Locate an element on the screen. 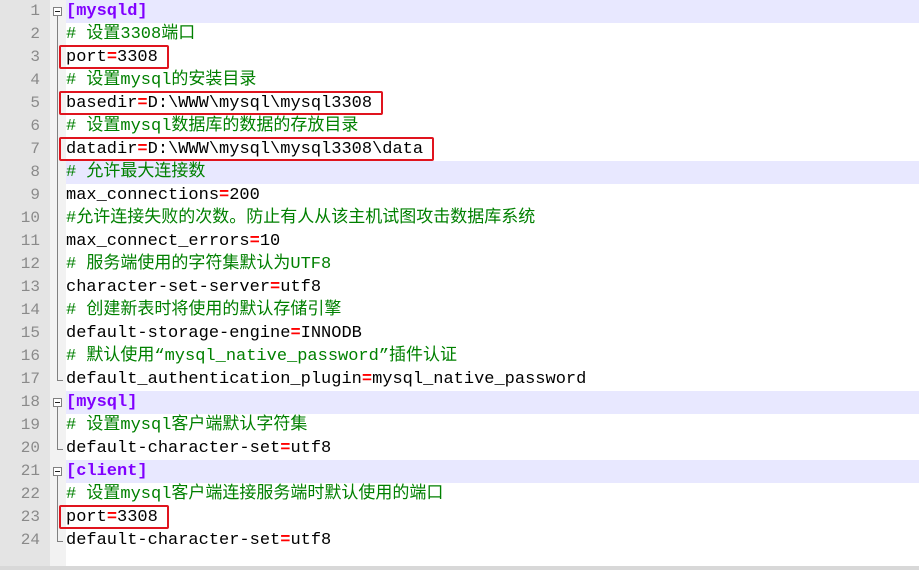 This screenshot has width=919, height=570. line-number: 18 is located at coordinates (30, 402).